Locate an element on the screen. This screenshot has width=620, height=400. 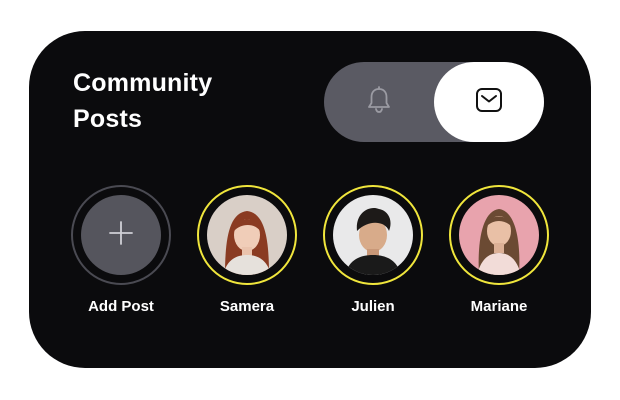
notification-message-toggle is located at coordinates (434, 102).